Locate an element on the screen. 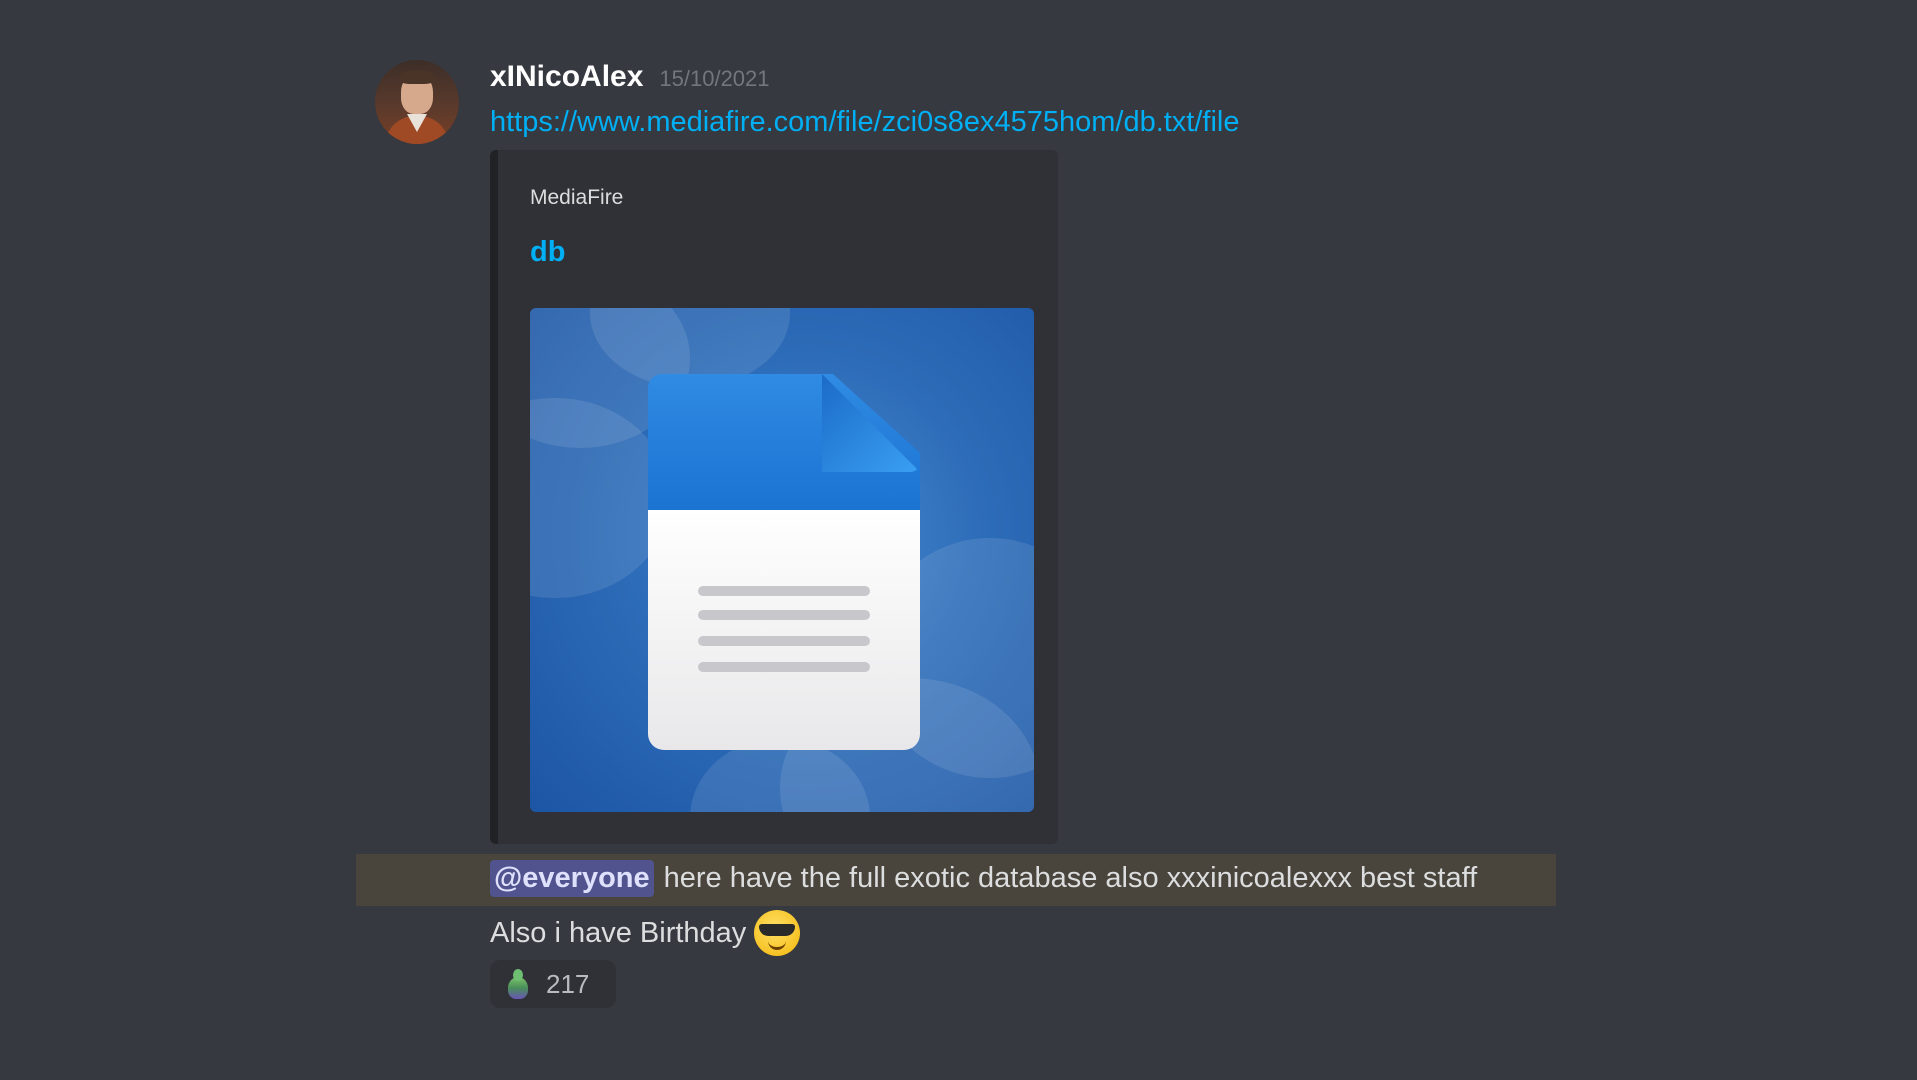 This screenshot has width=1917, height=1080. birthday-message: Also i have Birthday is located at coordinates (645, 933).